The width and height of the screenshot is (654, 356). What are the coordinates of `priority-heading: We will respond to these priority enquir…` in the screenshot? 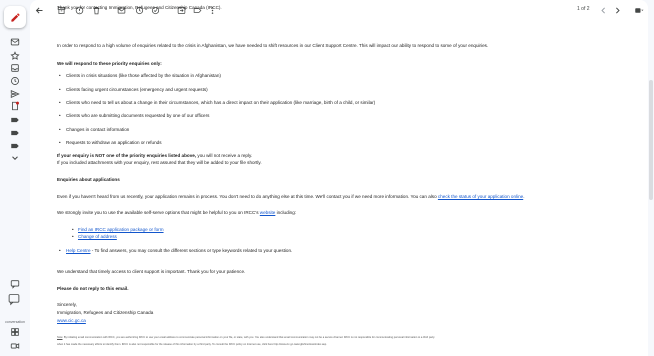 It's located at (109, 63).